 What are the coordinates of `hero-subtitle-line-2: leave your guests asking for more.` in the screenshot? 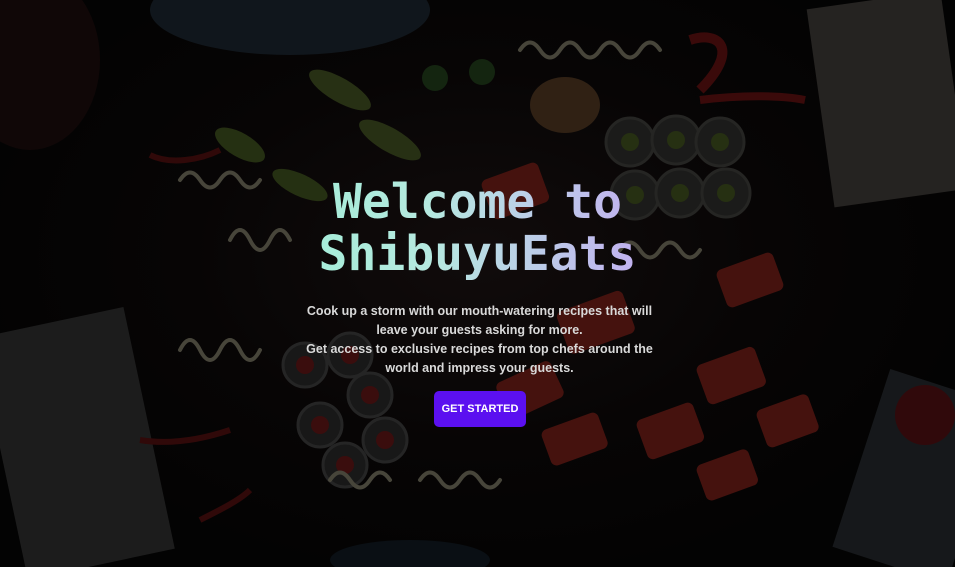 It's located at (479, 330).